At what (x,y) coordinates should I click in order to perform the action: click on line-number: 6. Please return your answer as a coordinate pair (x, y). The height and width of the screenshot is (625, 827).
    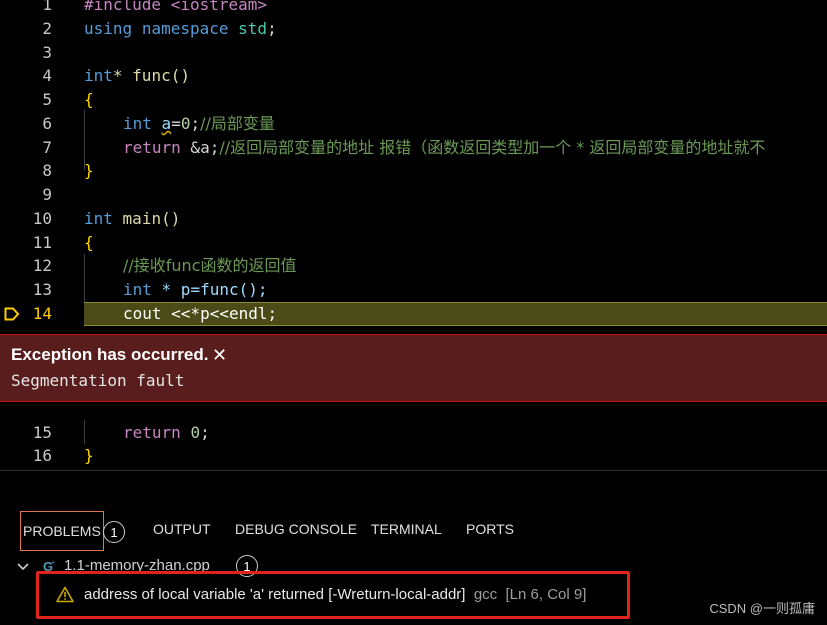
    Looking at the image, I should click on (47, 123).